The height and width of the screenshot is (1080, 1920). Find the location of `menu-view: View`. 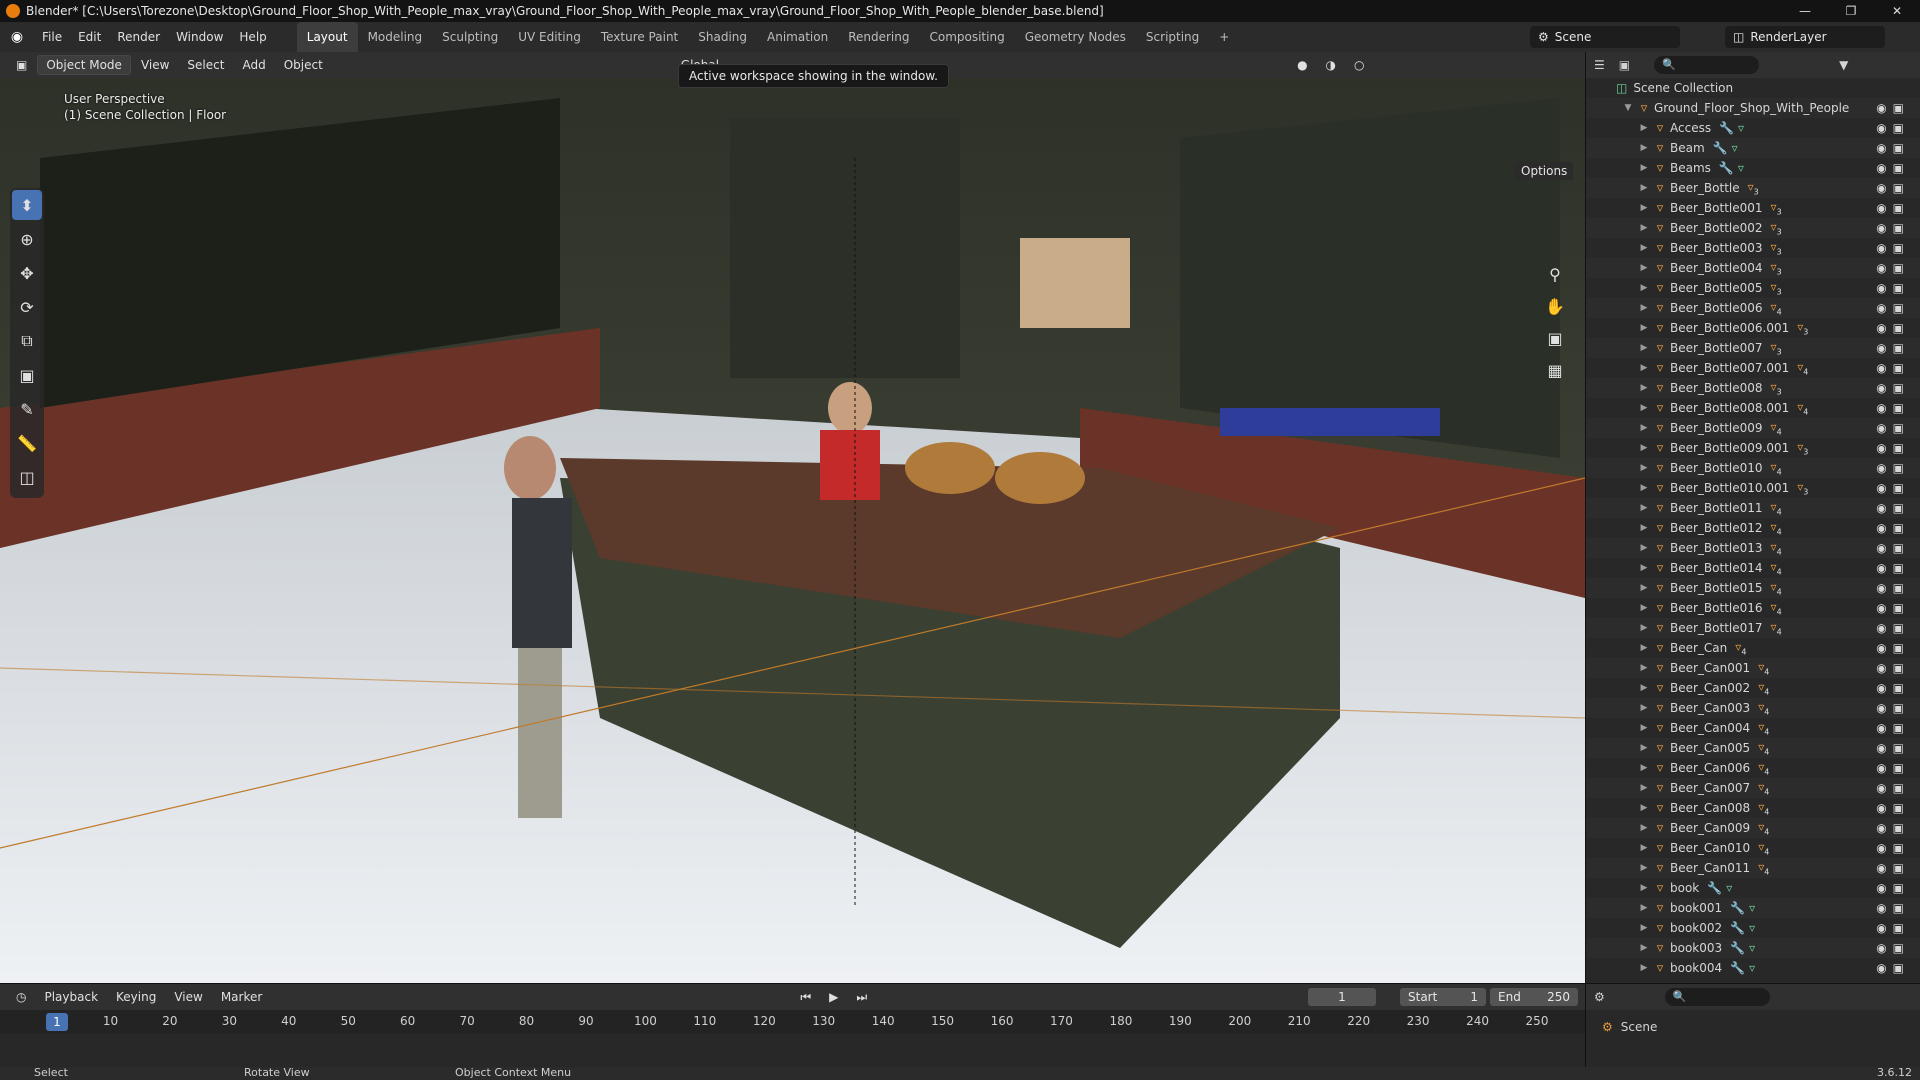

menu-view: View is located at coordinates (155, 65).